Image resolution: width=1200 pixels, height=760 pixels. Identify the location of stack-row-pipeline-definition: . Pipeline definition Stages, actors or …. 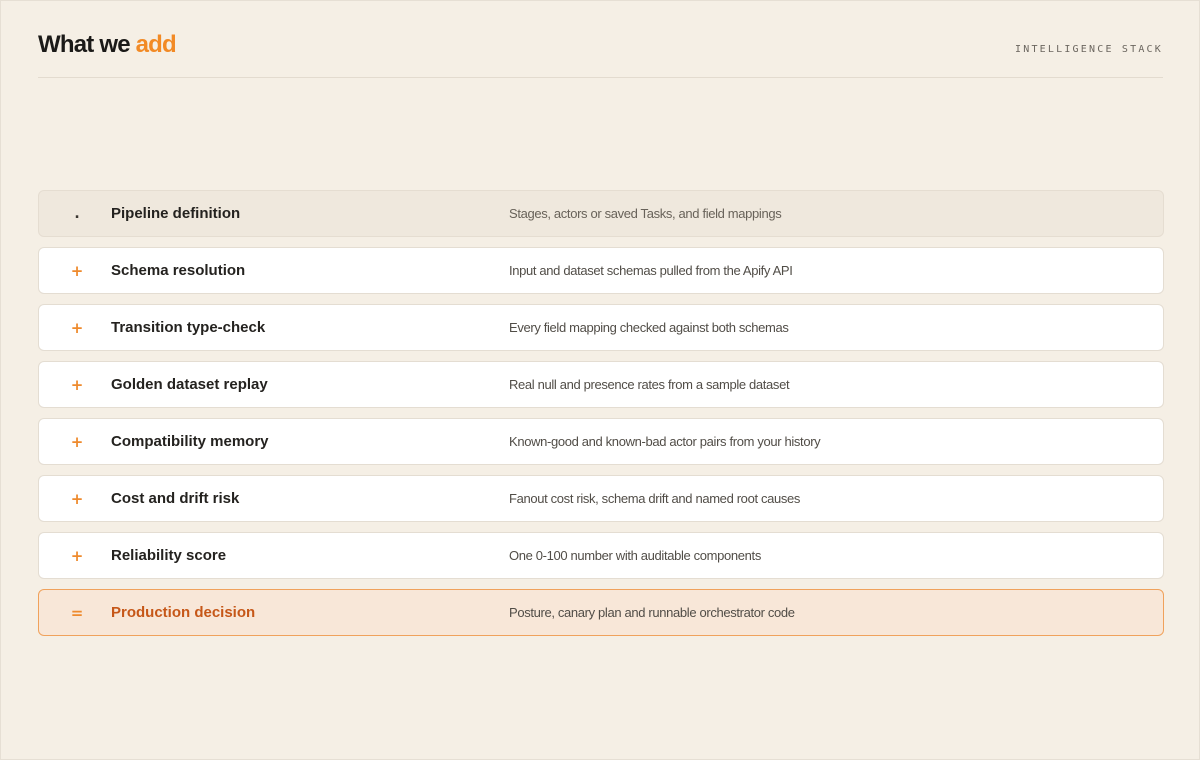
(601, 213).